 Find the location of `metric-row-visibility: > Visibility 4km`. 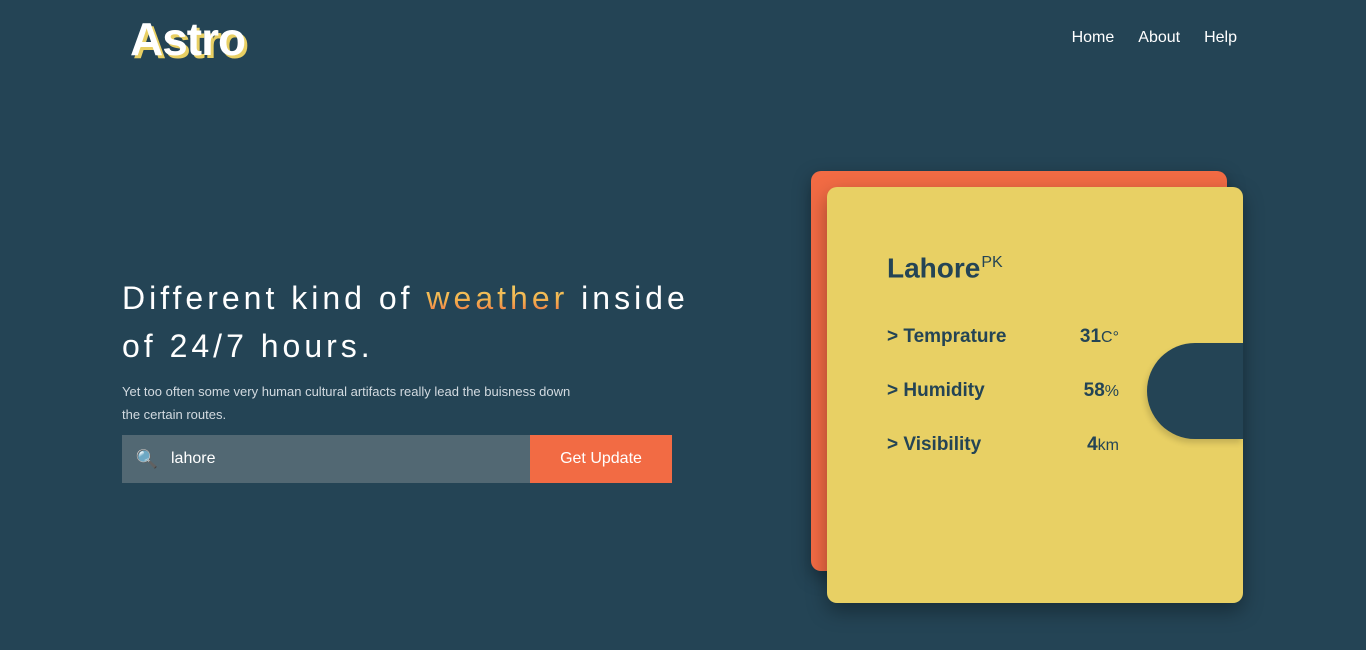

metric-row-visibility: > Visibility 4km is located at coordinates (1003, 447).